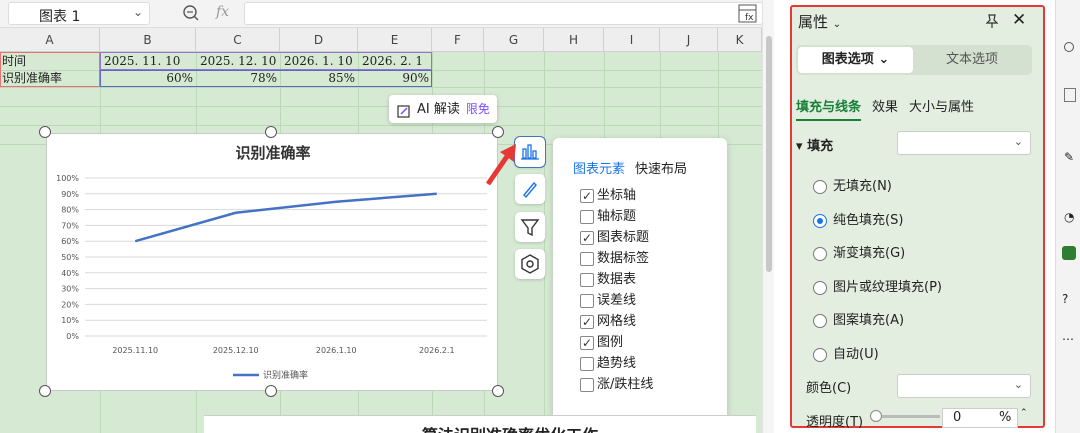  Describe the element at coordinates (135, 350) in the screenshot. I see `x-tick-label: 2025.11.10` at that location.